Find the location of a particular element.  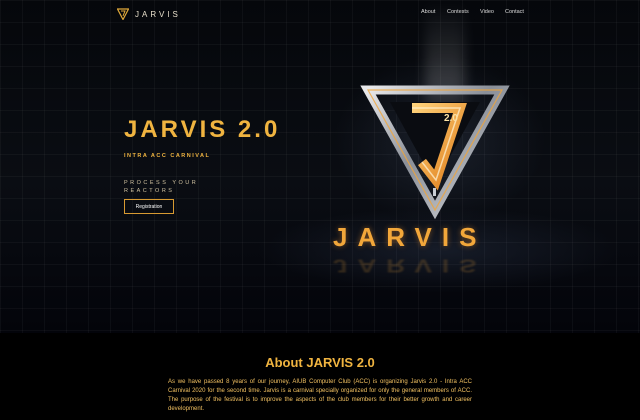

emblem-wordmark-reflection: JARVIS is located at coordinates (410, 266).